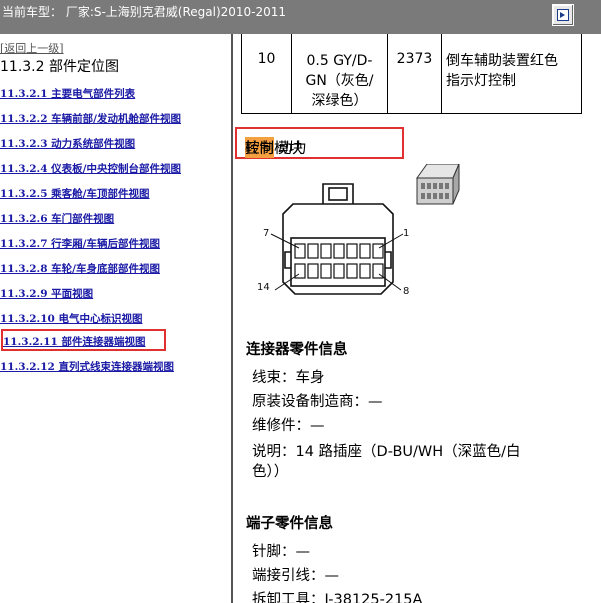 This screenshot has height=603, width=601. I want to click on connector-key-right, so click(388, 260).